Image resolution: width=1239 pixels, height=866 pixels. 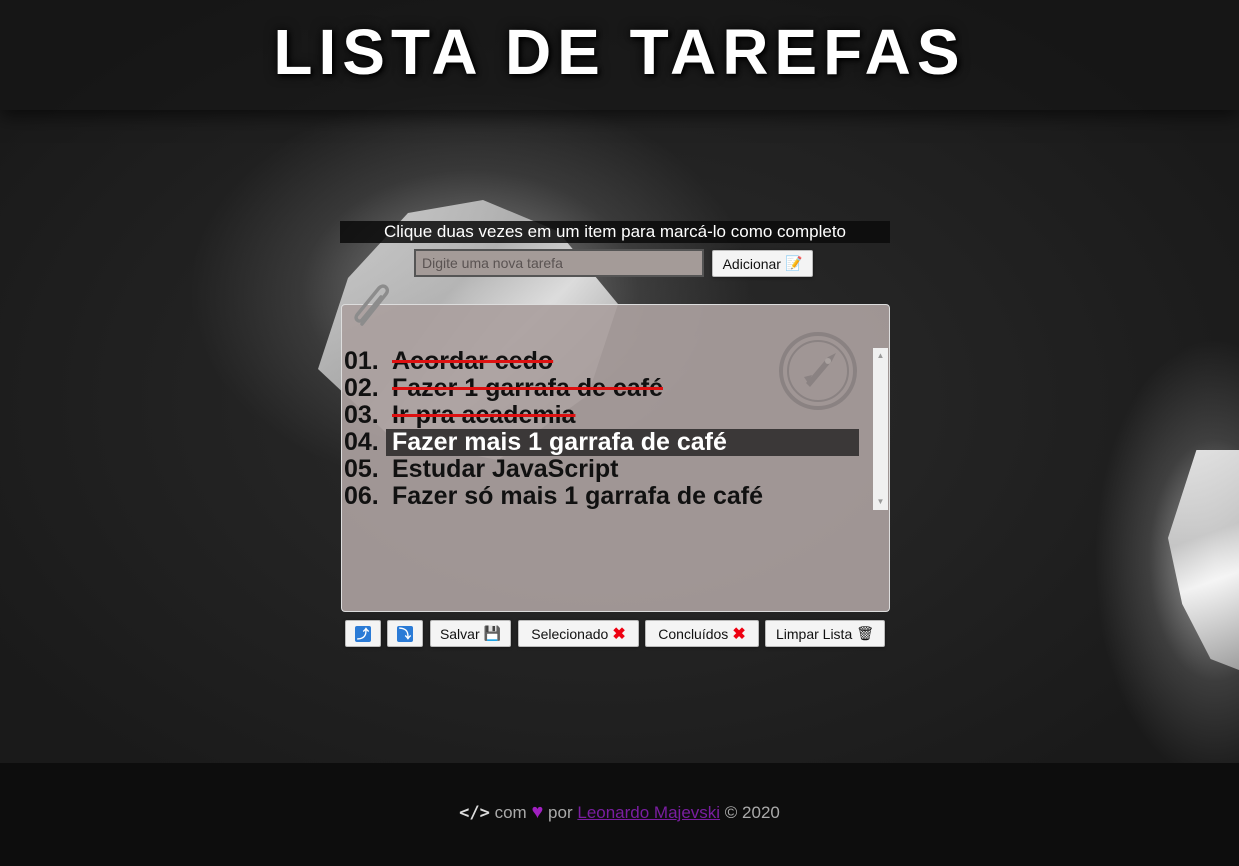 I want to click on floppy-disk-icon: 💾, so click(x=492, y=633).